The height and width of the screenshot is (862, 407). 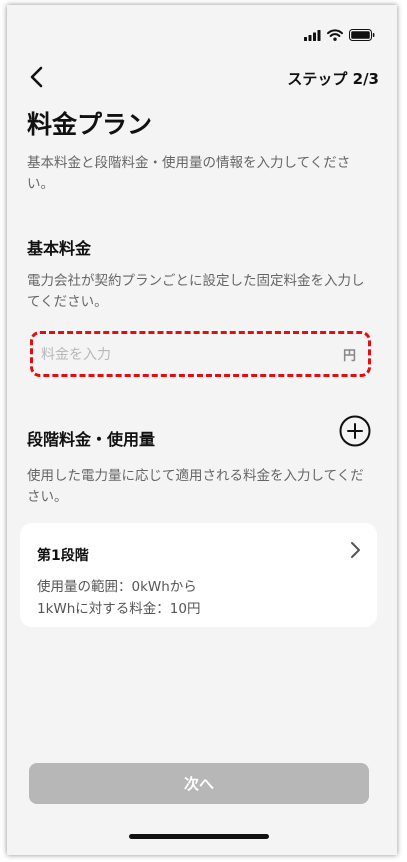 What do you see at coordinates (199, 836) in the screenshot?
I see `home-indicator` at bounding box center [199, 836].